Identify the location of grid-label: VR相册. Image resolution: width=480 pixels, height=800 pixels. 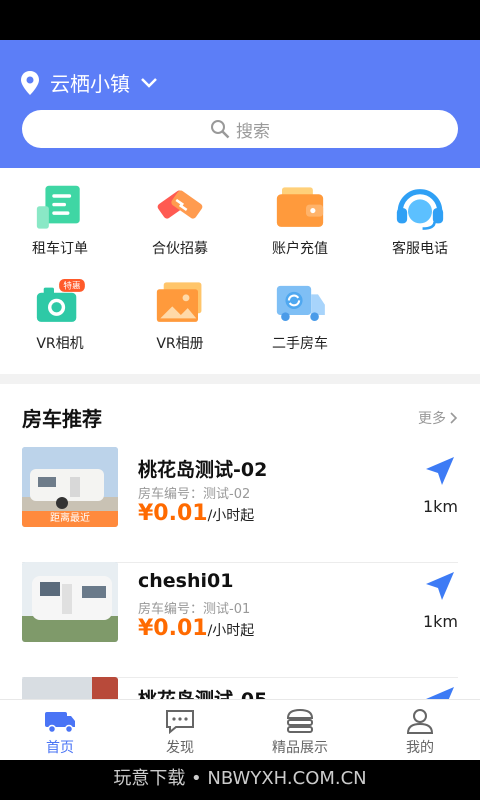
(180, 344).